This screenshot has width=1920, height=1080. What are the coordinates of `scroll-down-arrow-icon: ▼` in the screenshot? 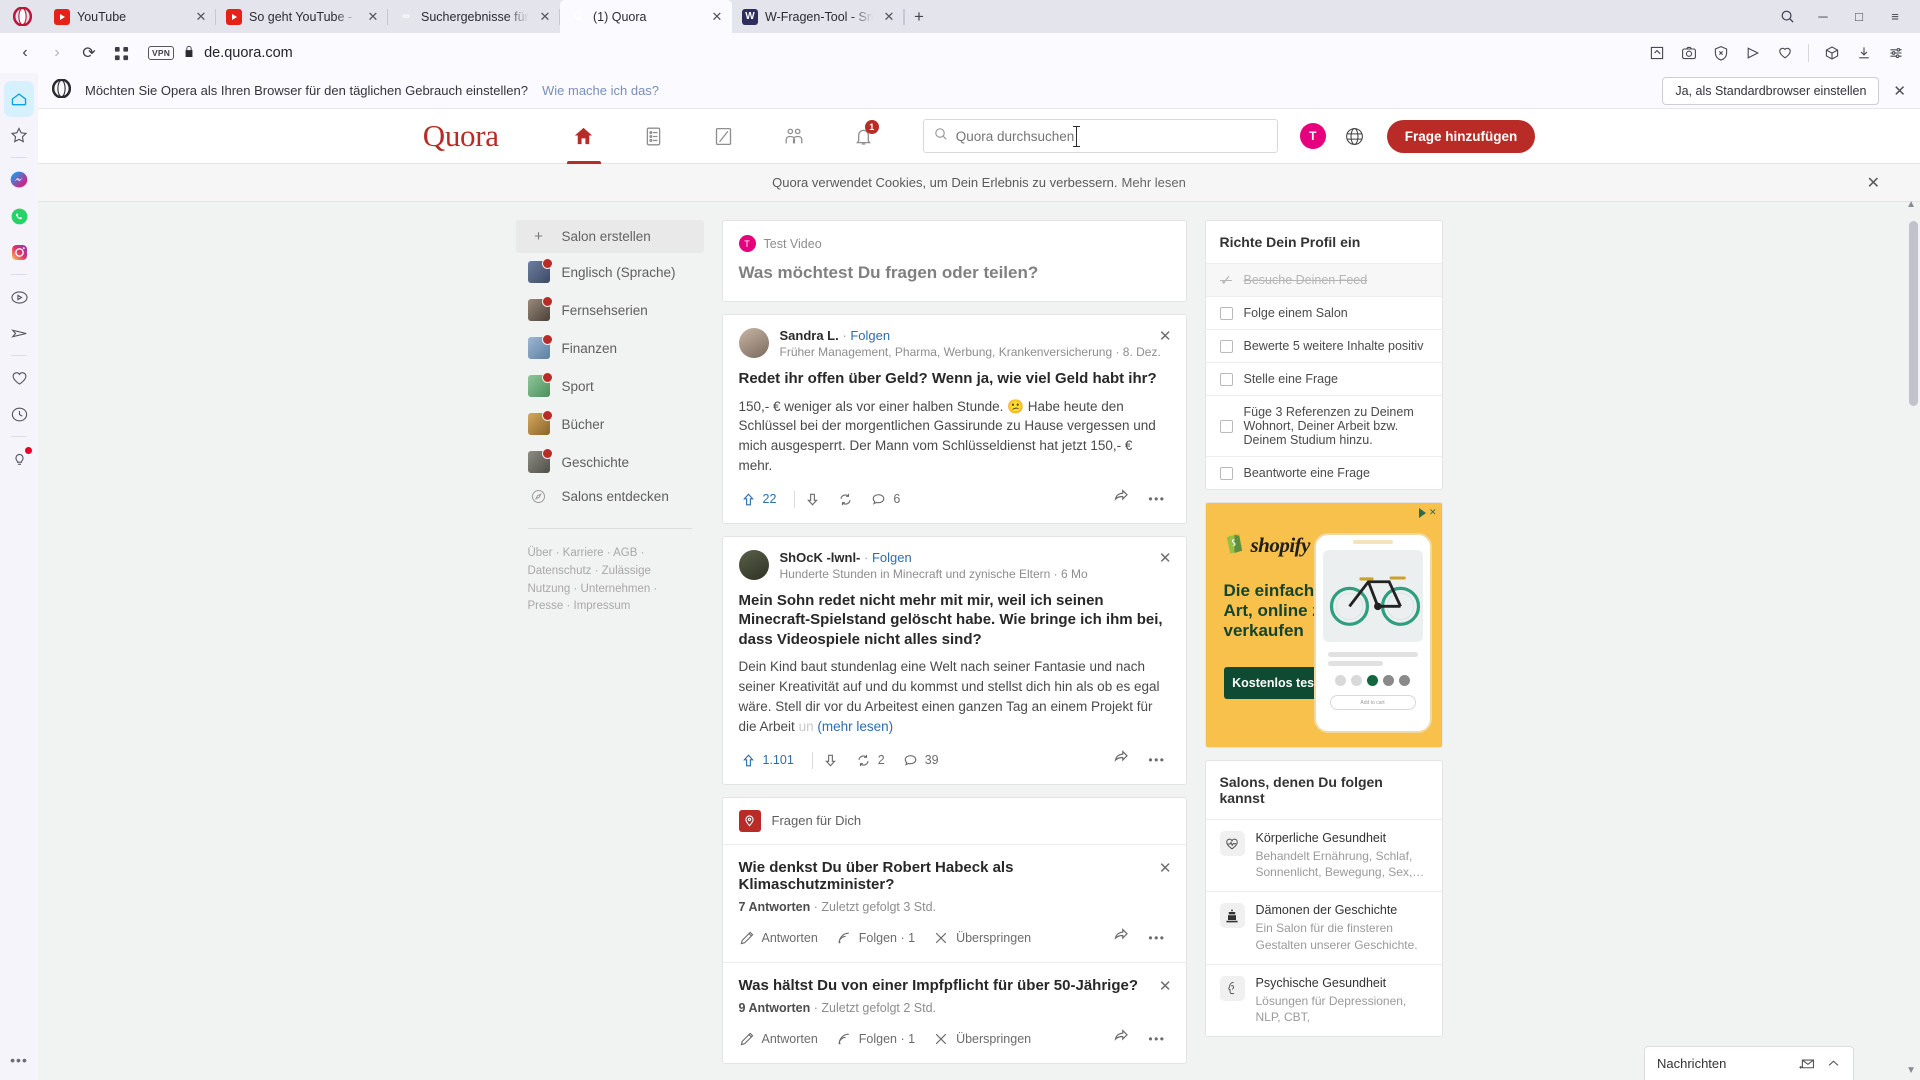 It's located at (1911, 1070).